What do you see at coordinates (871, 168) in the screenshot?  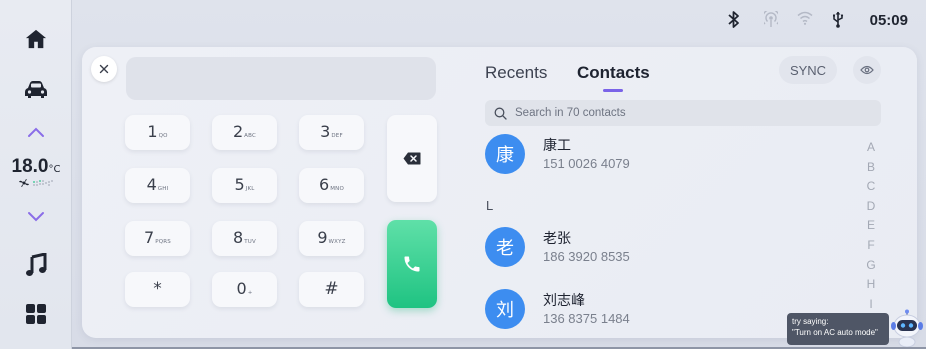 I see `index-letter: B` at bounding box center [871, 168].